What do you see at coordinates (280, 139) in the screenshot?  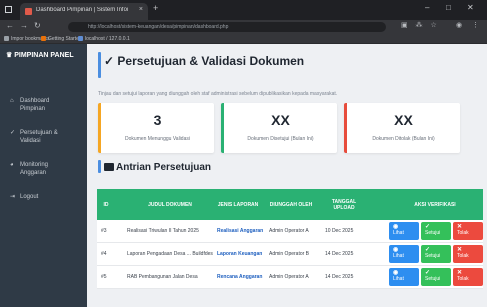 I see `card-label: Dokumen Disetujui (Bulan Ini)` at bounding box center [280, 139].